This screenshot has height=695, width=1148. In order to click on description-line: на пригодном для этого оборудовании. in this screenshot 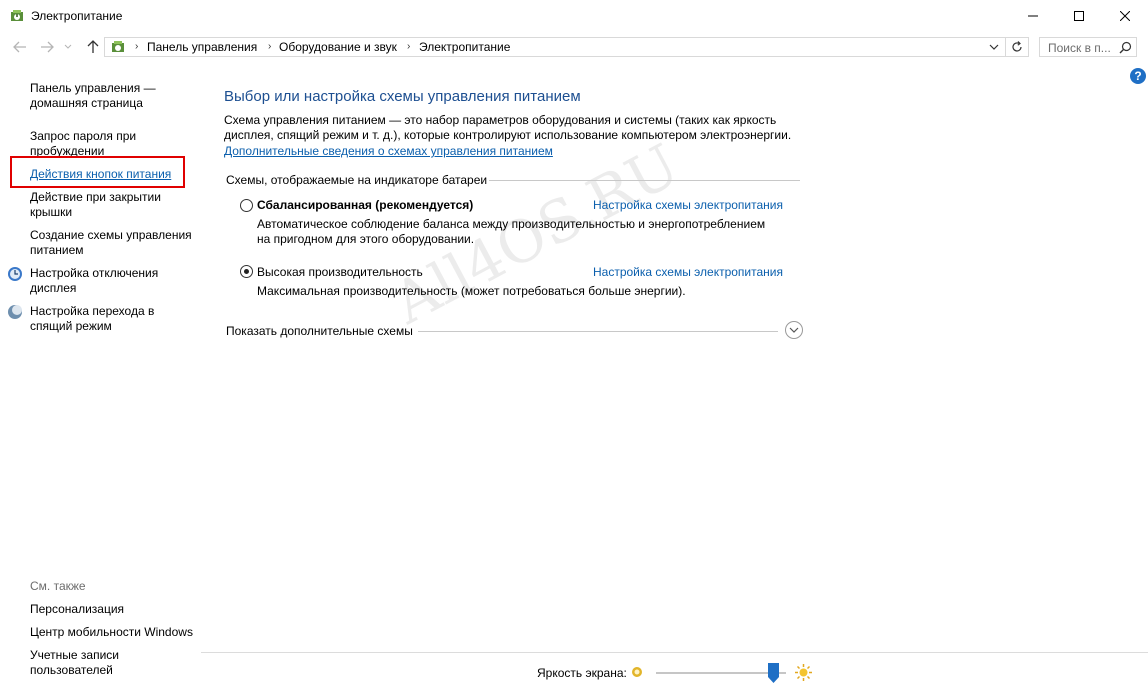, I will do `click(366, 239)`.